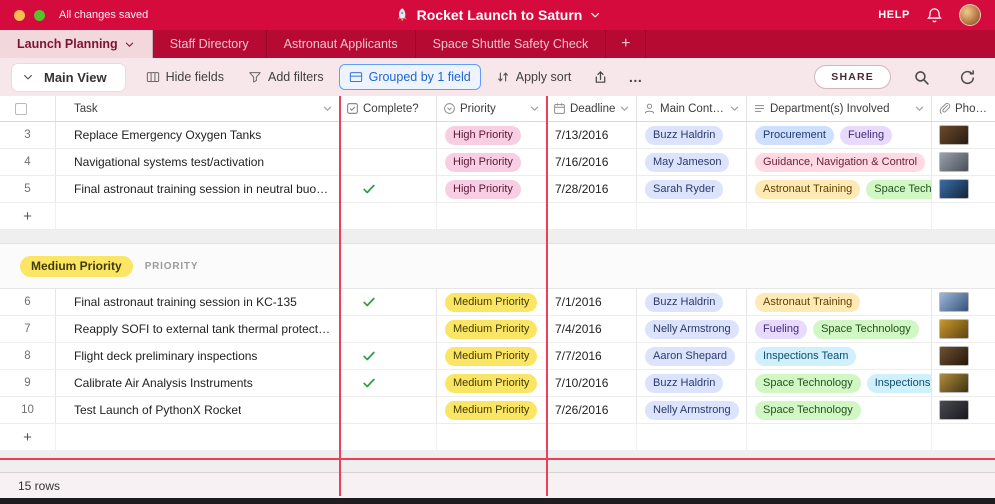 Image resolution: width=995 pixels, height=504 pixels. Describe the element at coordinates (198, 410) in the screenshot. I see `task-cell: Test Launch of PythonX Rocket` at that location.